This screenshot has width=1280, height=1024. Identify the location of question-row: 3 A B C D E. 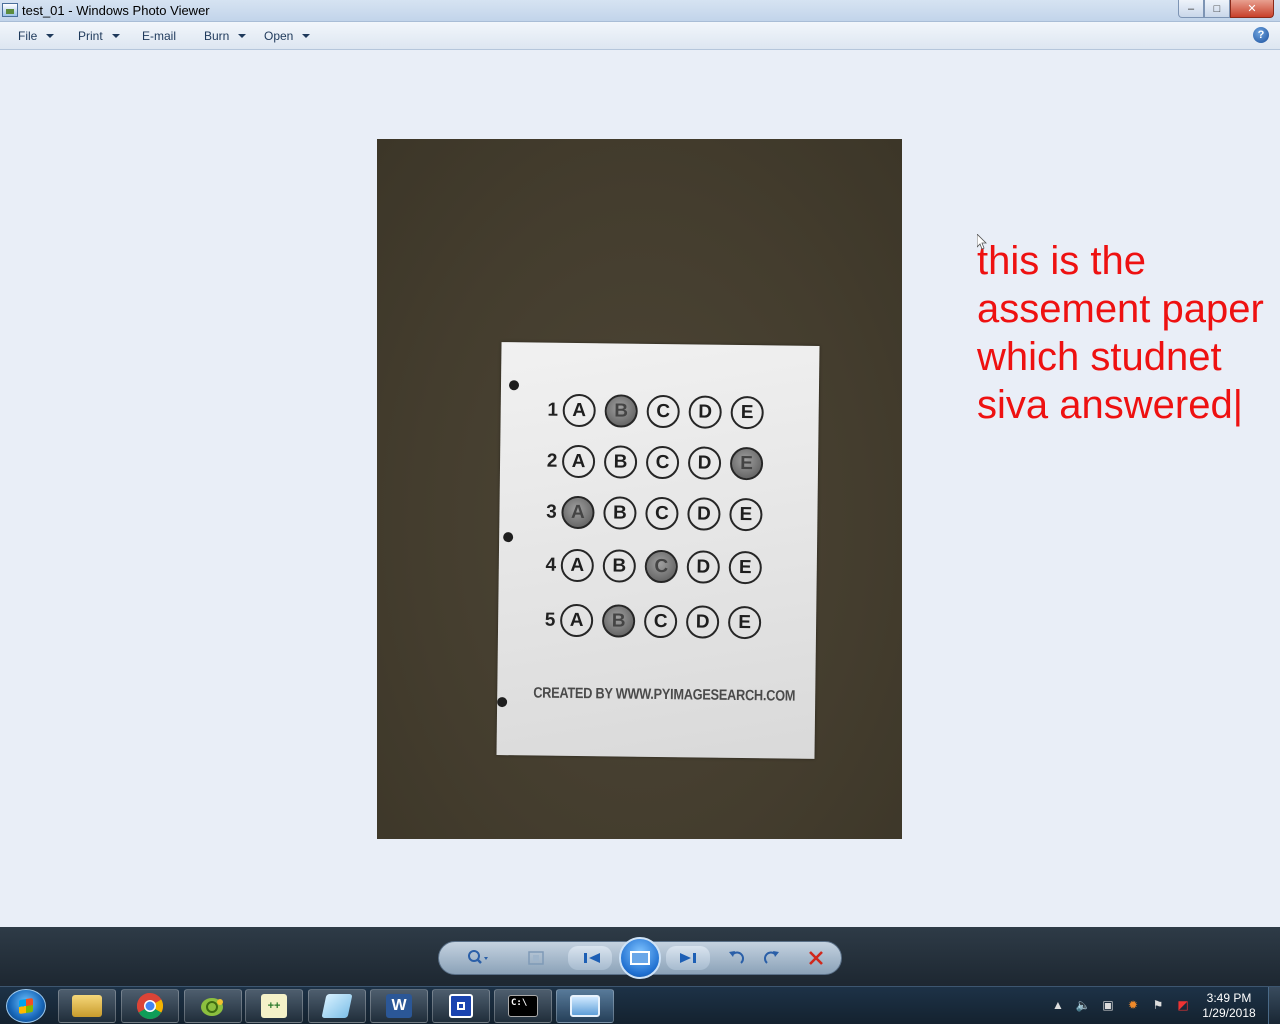
(657, 513).